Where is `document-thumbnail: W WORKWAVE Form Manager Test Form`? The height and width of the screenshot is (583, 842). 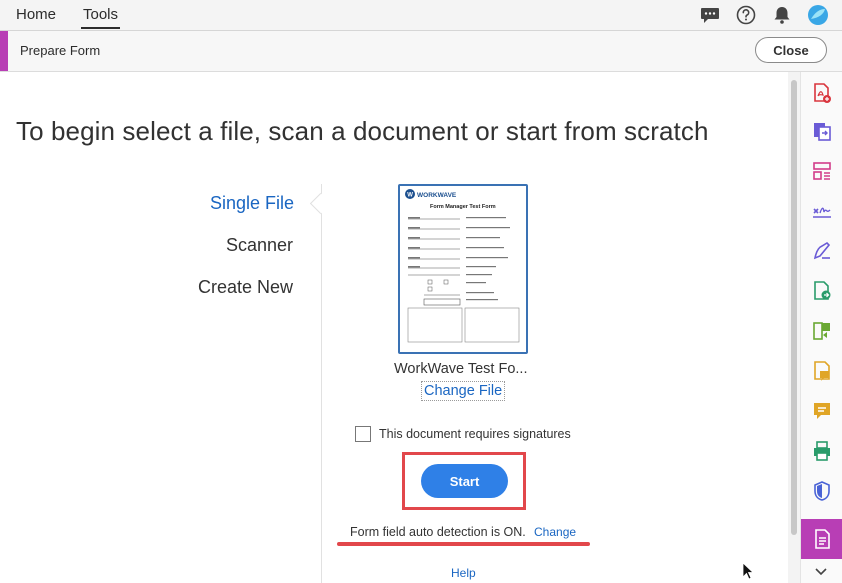
document-thumbnail: W WORKWAVE Form Manager Test Form is located at coordinates (463, 269).